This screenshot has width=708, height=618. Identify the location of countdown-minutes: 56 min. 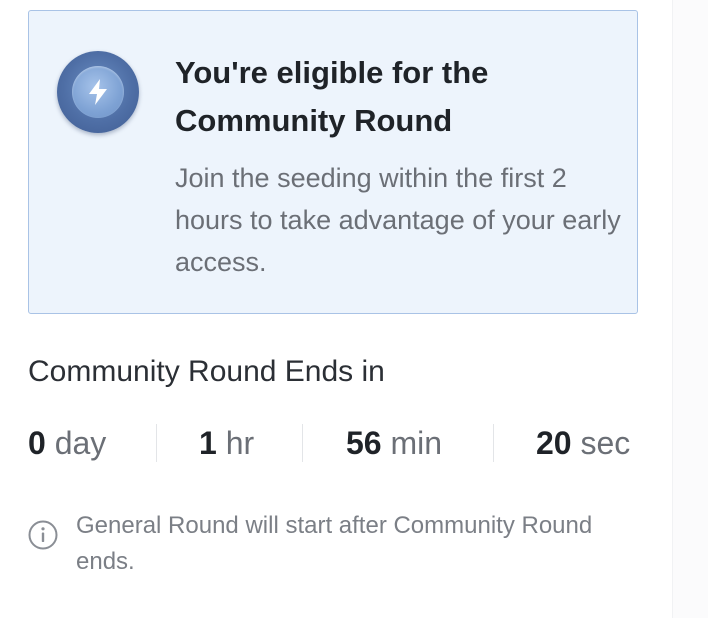
(394, 443).